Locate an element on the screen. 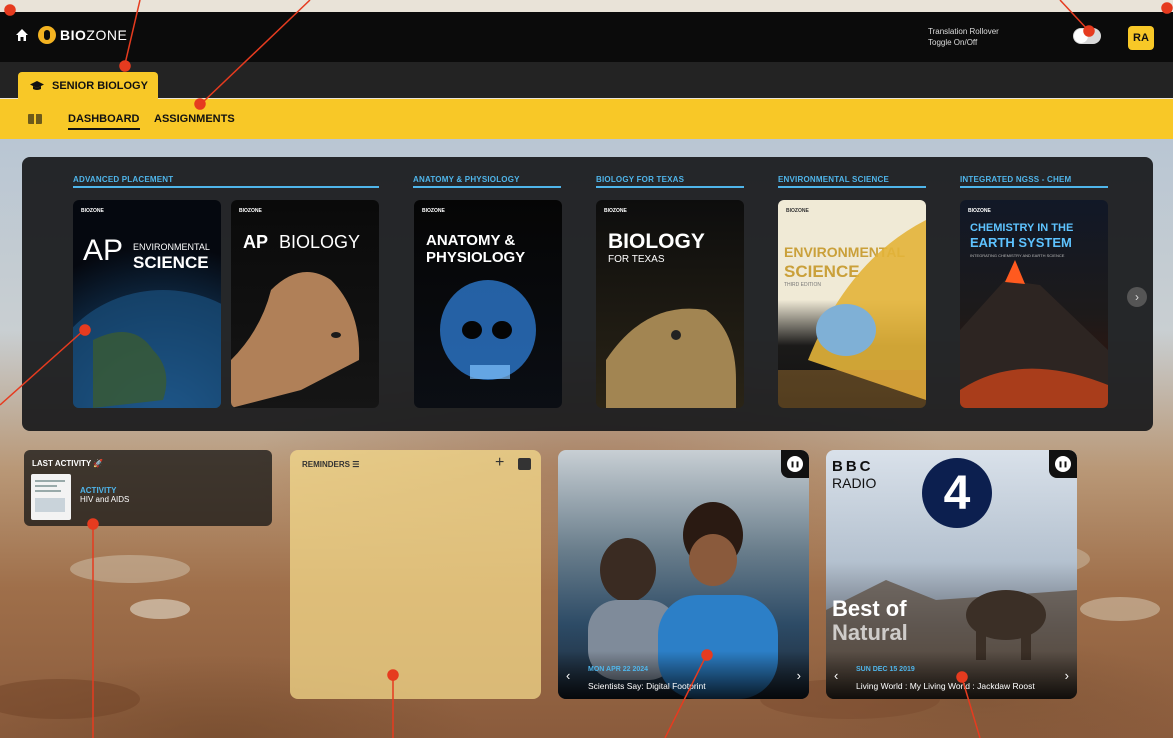 The height and width of the screenshot is (738, 1173). last-activity-card: LAST ACTIVITY 🚀 ACTIVITY HIV and AIDS is located at coordinates (148, 488).